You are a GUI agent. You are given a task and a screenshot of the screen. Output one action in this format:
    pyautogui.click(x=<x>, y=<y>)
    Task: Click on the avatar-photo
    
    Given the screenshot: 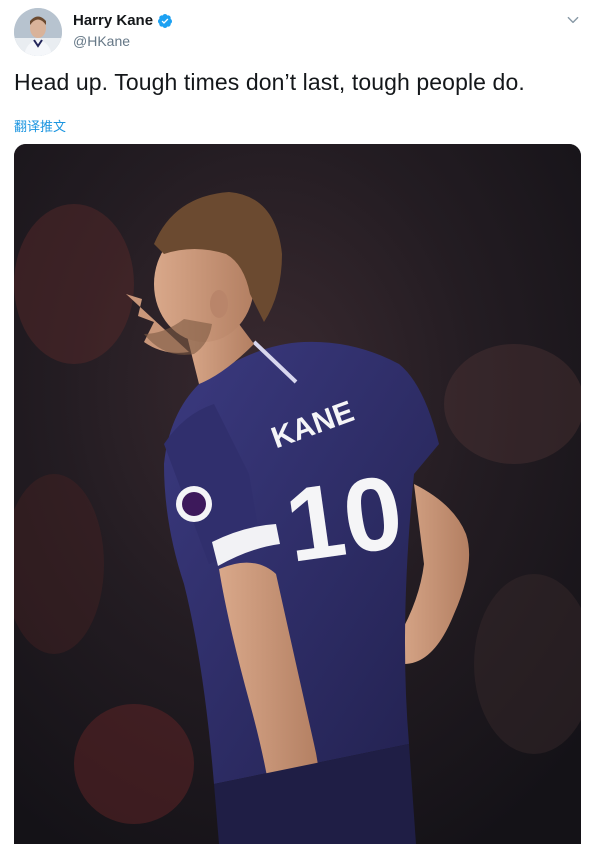 What is the action you would take?
    pyautogui.click(x=38, y=32)
    